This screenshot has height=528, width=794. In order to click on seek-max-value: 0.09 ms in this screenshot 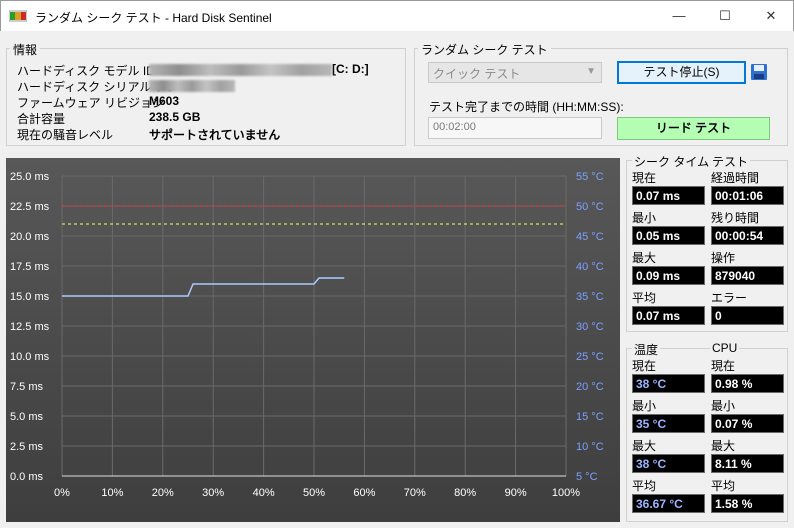, I will do `click(668, 275)`.